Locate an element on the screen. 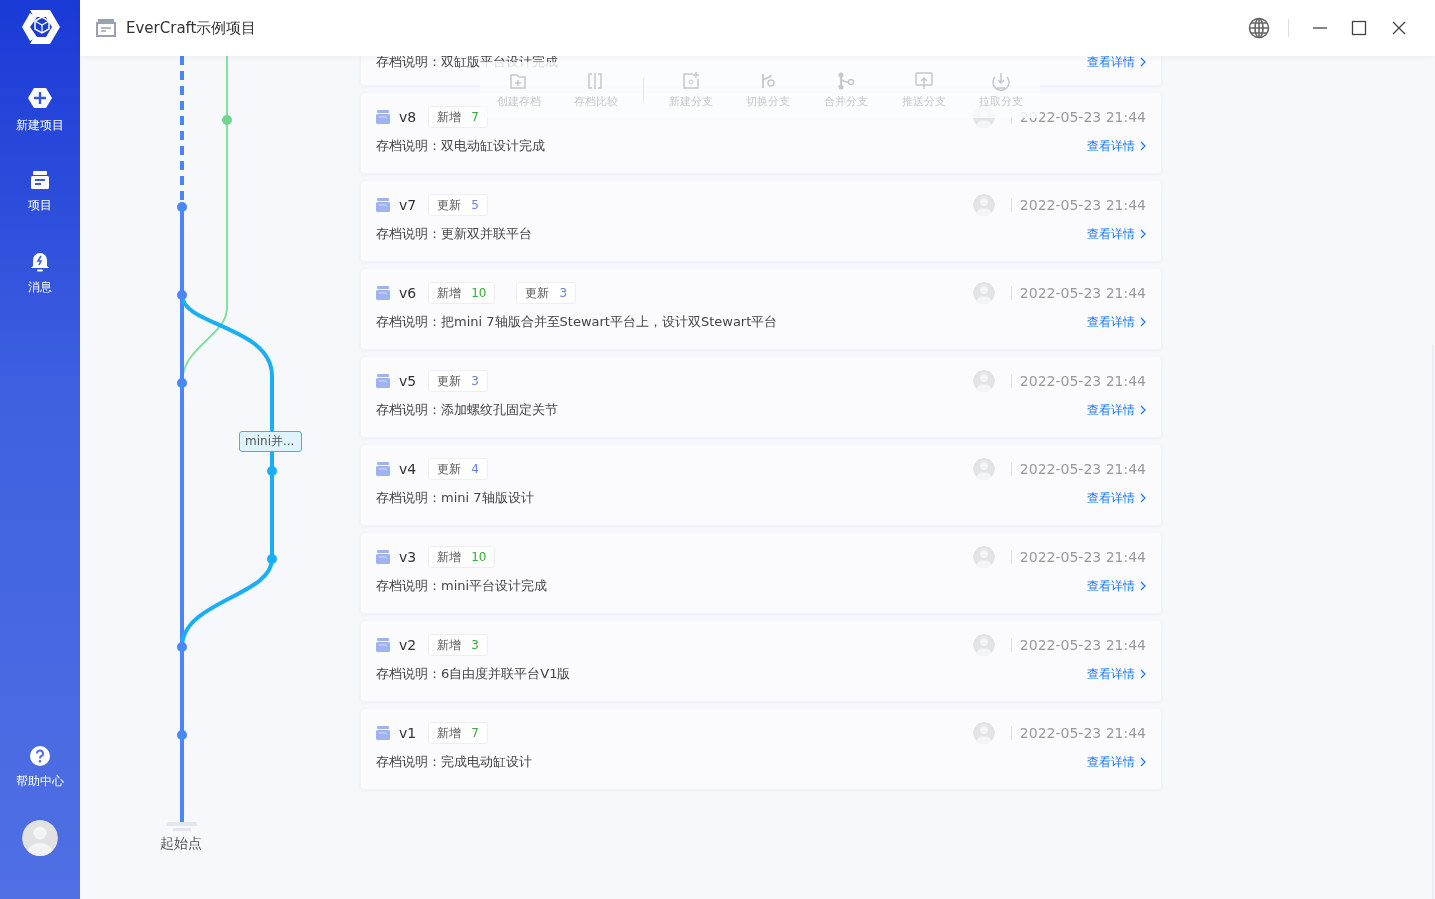 This screenshot has width=1435, height=899. version-label: v5 is located at coordinates (408, 381).